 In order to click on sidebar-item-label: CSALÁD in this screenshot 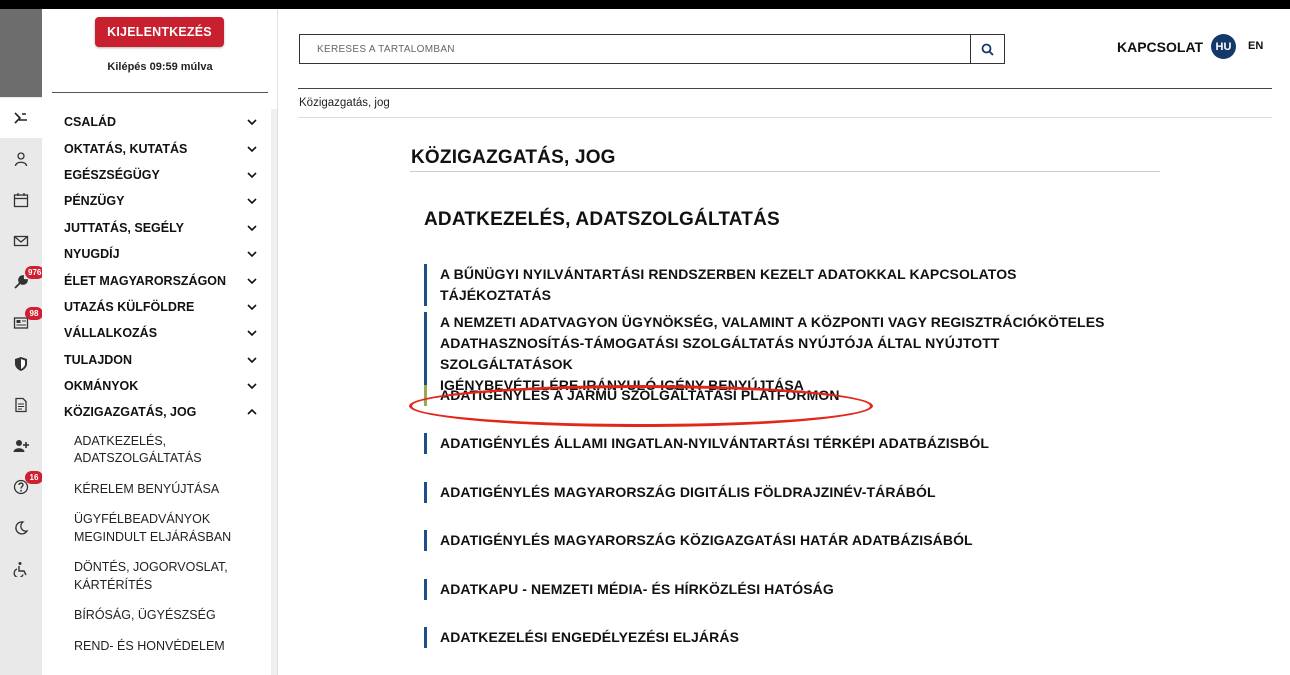, I will do `click(90, 122)`.